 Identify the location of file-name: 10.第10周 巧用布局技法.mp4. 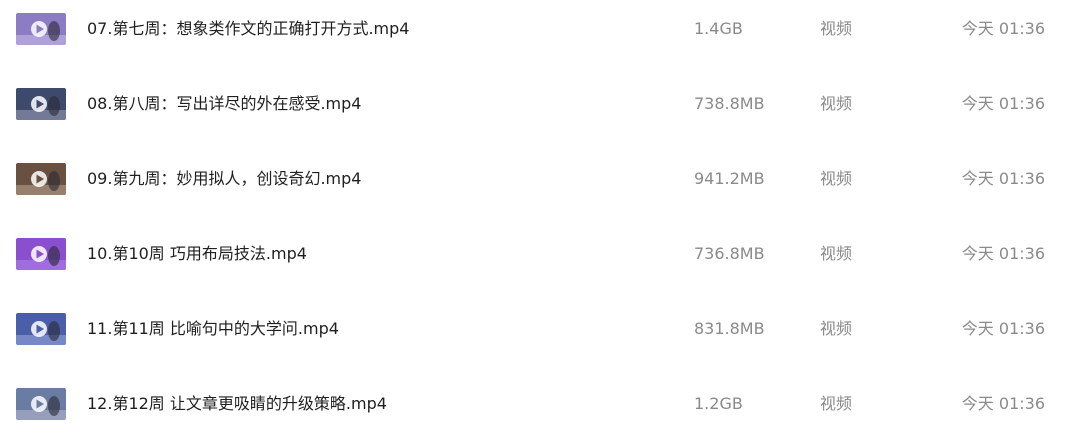
(197, 254).